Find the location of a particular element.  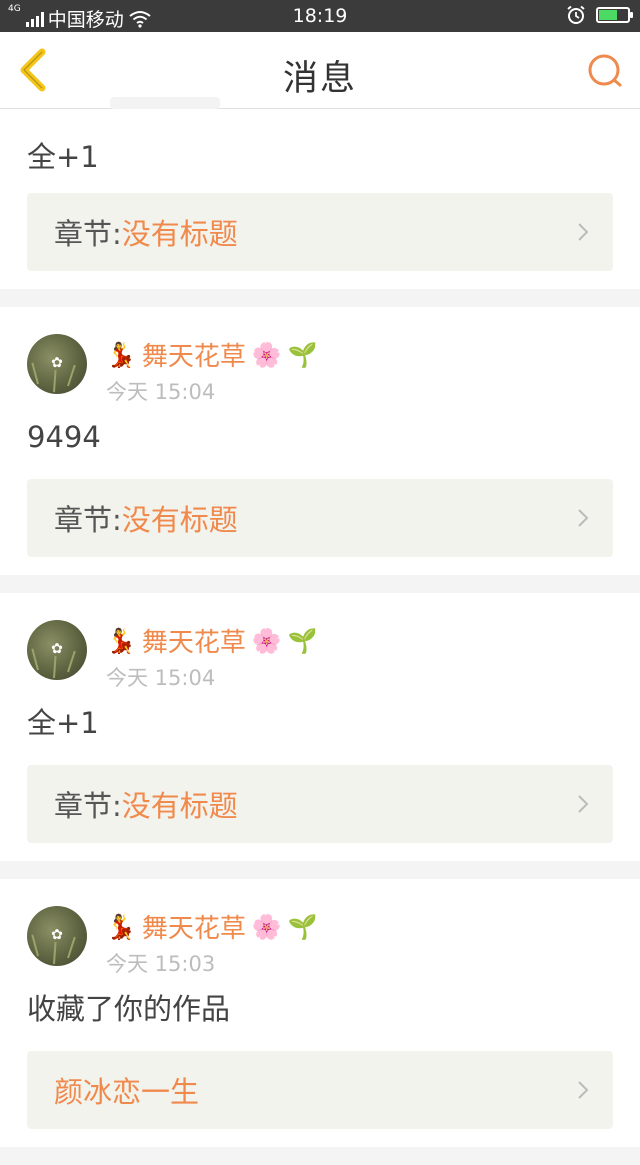

timestamp: 今天 15:03 is located at coordinates (161, 964).